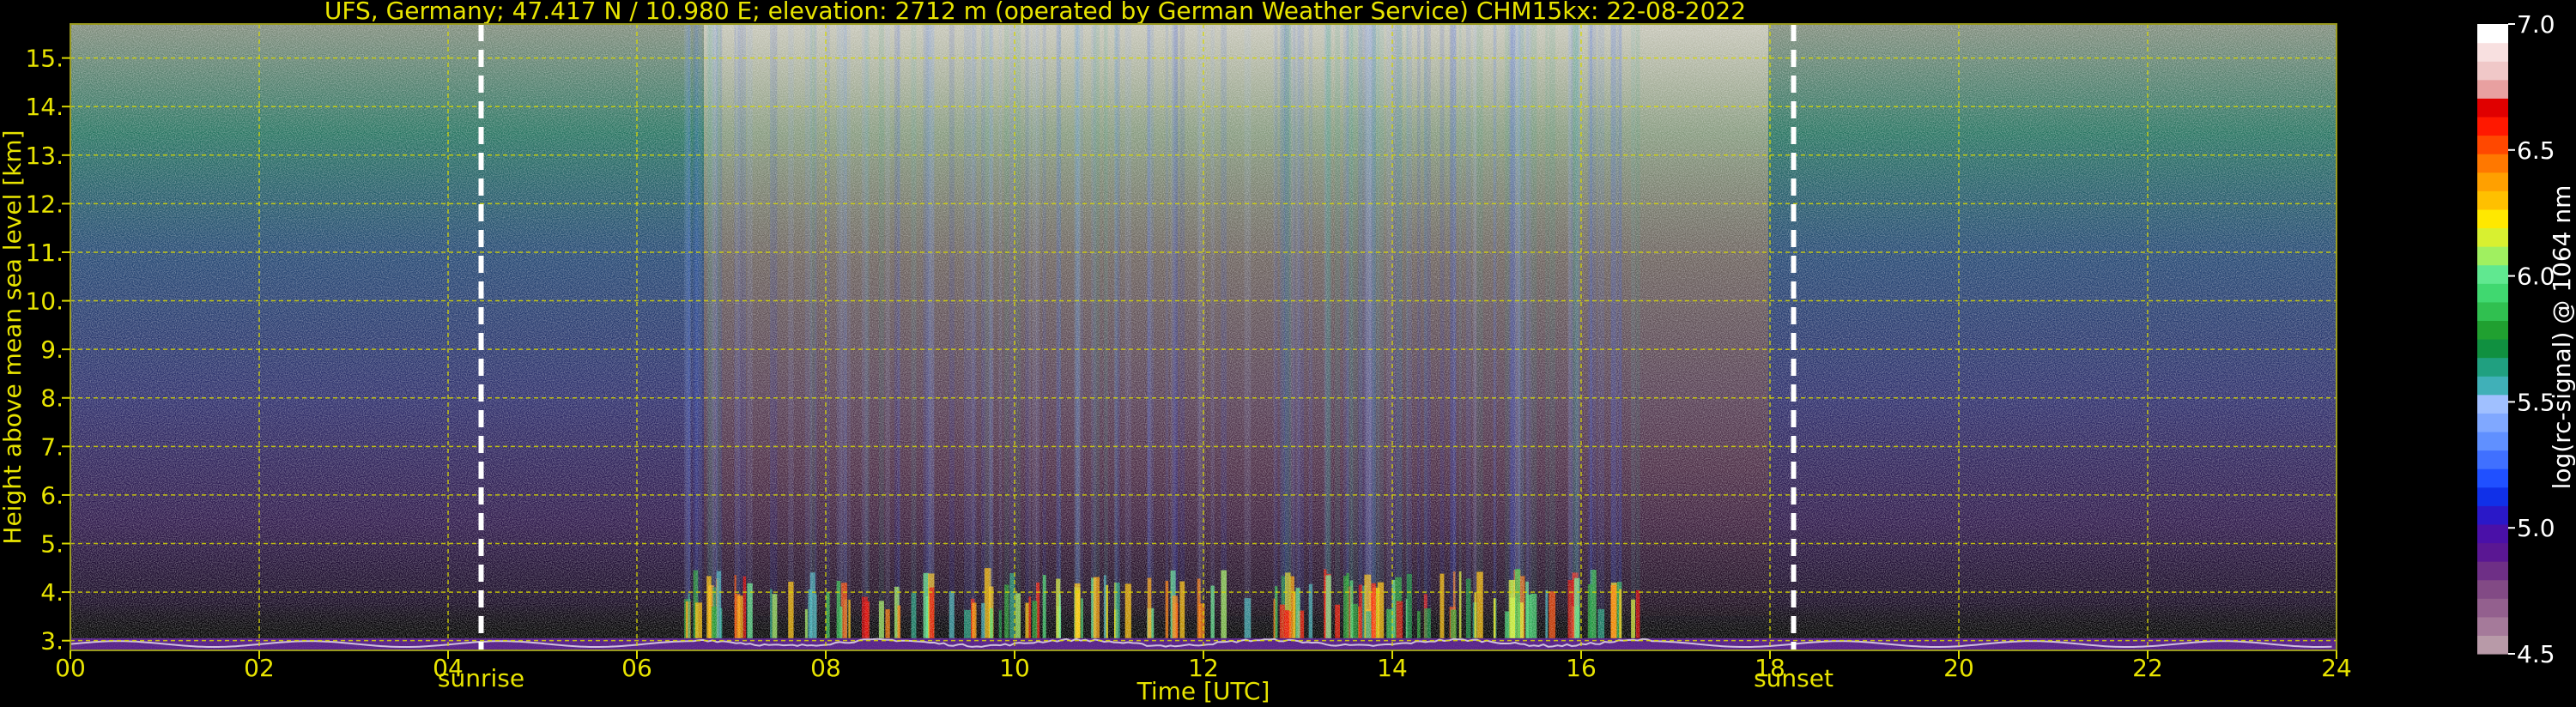 The width and height of the screenshot is (2576, 707). Describe the element at coordinates (44, 204) in the screenshot. I see `y-tick-label: 12.` at that location.